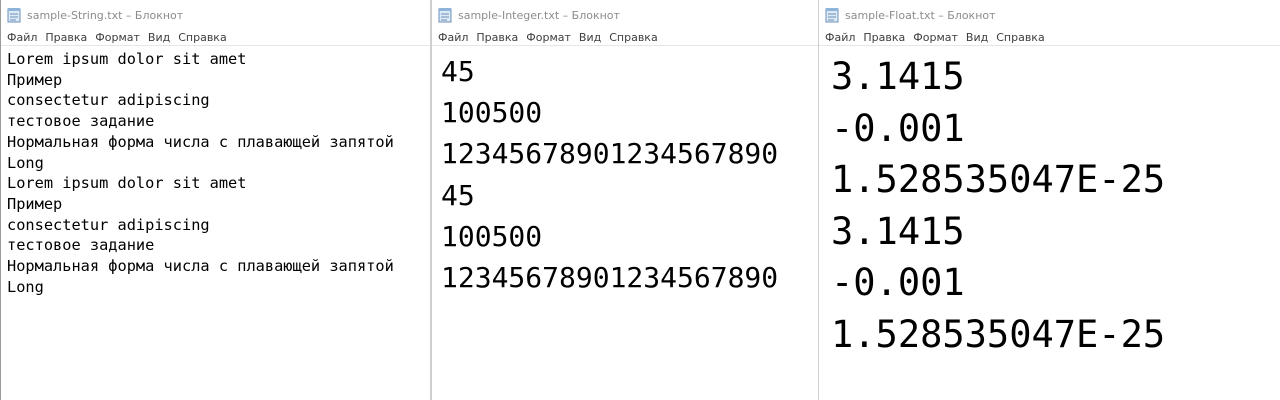 The image size is (1280, 400). What do you see at coordinates (625, 15) in the screenshot?
I see `title-bar: sample-Integer.txt – Блокнот` at bounding box center [625, 15].